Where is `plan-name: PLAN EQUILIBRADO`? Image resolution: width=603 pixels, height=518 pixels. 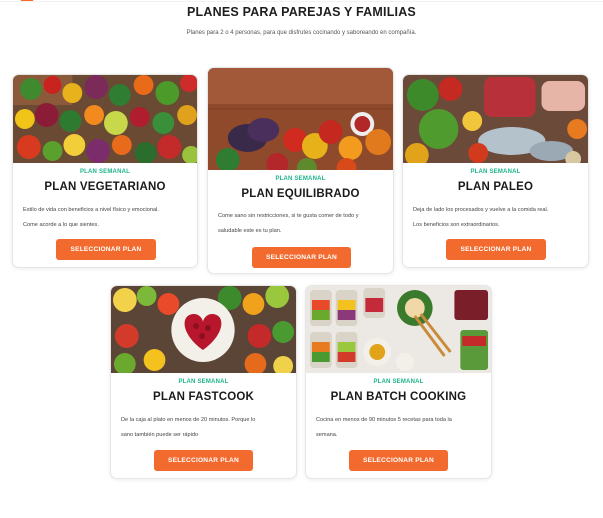
plan-name: PLAN EQUILIBRADO is located at coordinates (300, 194).